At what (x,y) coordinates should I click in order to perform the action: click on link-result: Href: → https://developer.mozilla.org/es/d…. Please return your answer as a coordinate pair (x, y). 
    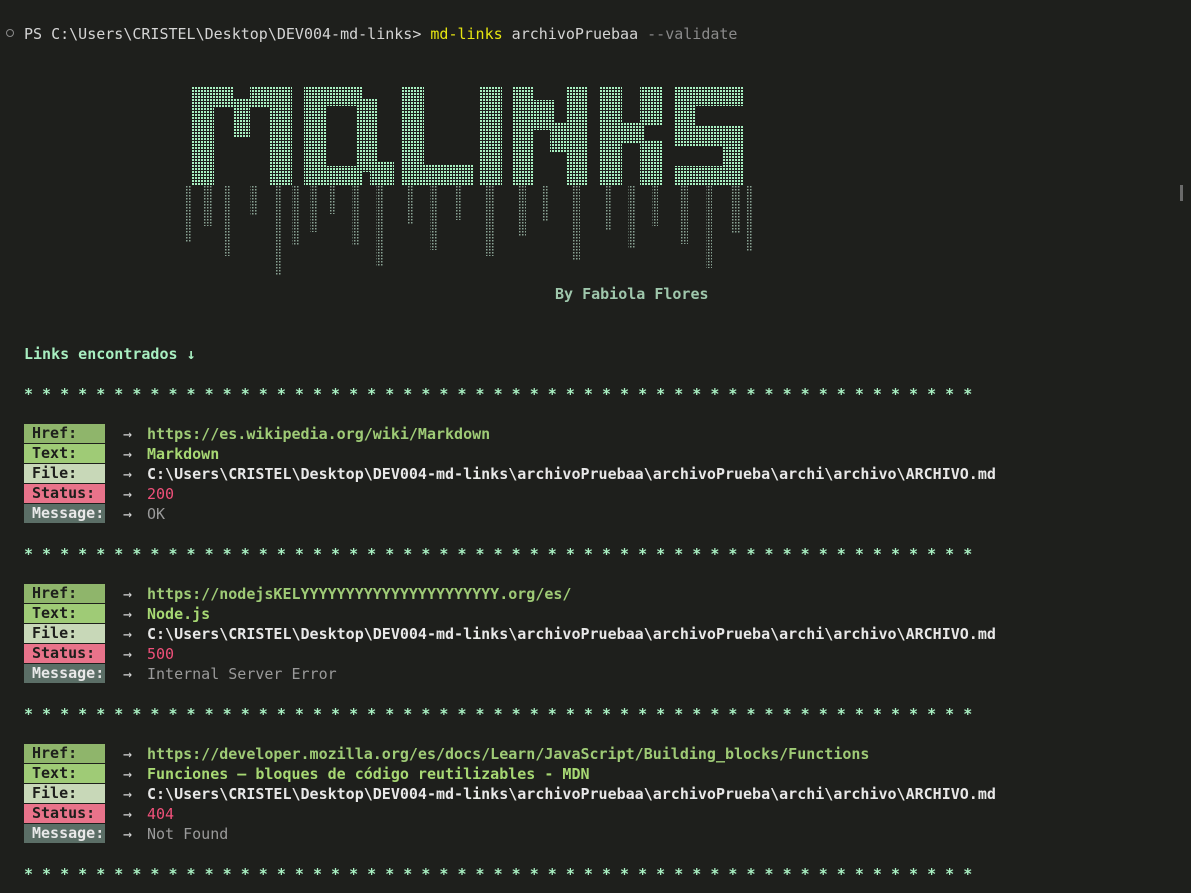
    Looking at the image, I should click on (510, 794).